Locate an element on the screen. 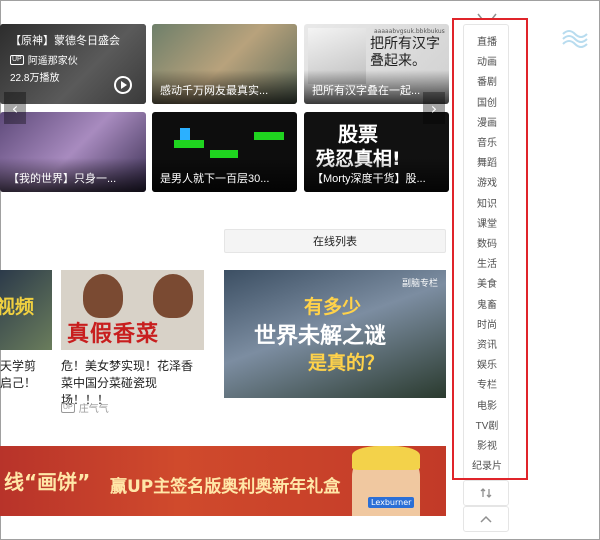 The width and height of the screenshot is (600, 540). chevron-left-icon: ‹ is located at coordinates (15, 108).